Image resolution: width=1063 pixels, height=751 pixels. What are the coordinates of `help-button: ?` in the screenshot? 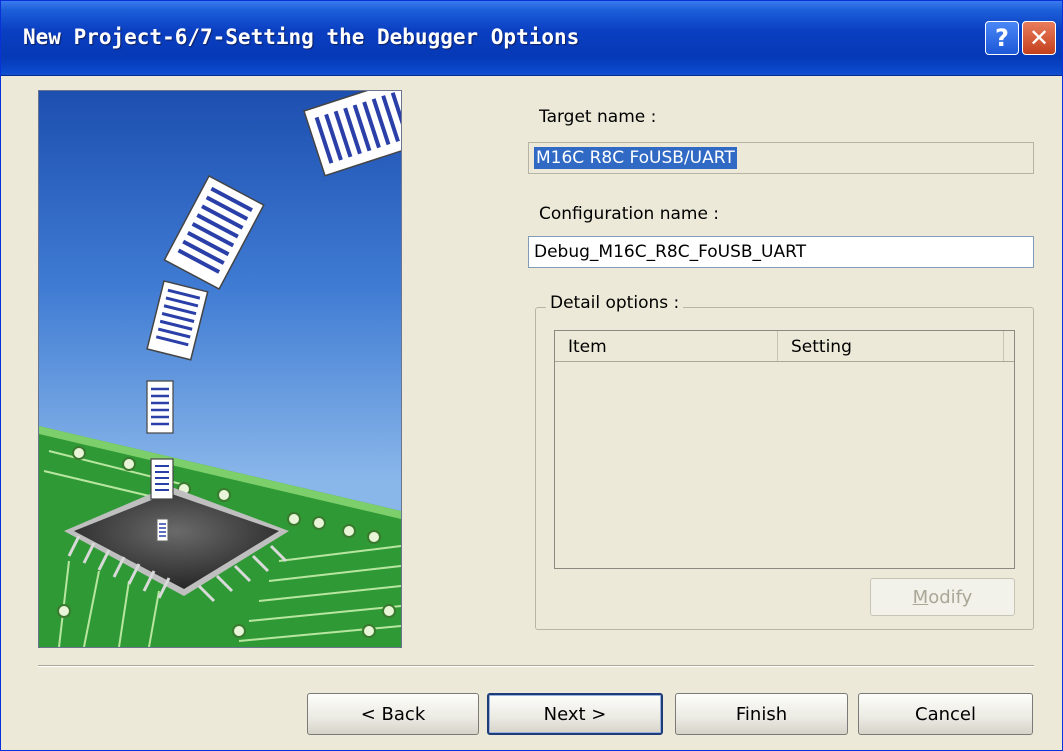 It's located at (1002, 38).